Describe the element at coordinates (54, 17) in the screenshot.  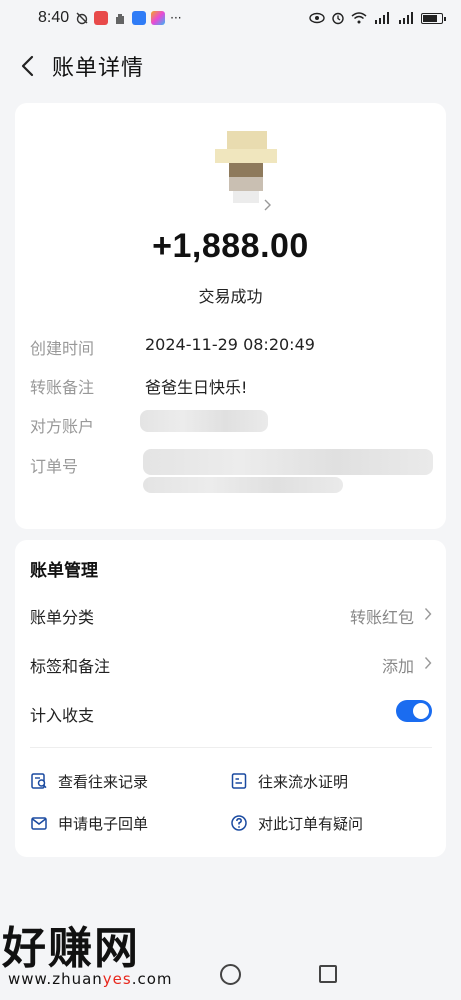
I see `status-time: 8:40` at that location.